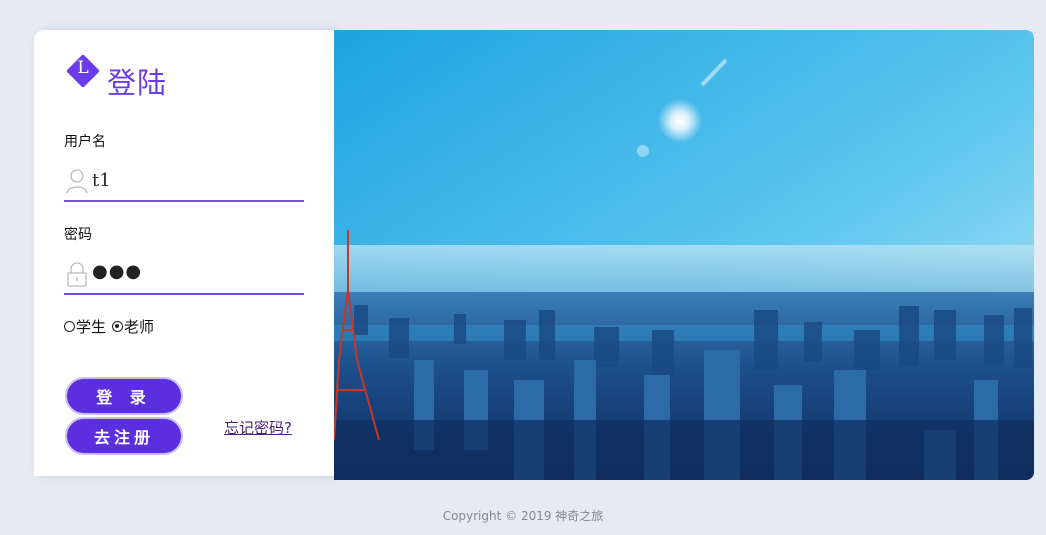 Image resolution: width=1046 pixels, height=535 pixels. What do you see at coordinates (69, 326) in the screenshot?
I see `role-student-radio` at bounding box center [69, 326].